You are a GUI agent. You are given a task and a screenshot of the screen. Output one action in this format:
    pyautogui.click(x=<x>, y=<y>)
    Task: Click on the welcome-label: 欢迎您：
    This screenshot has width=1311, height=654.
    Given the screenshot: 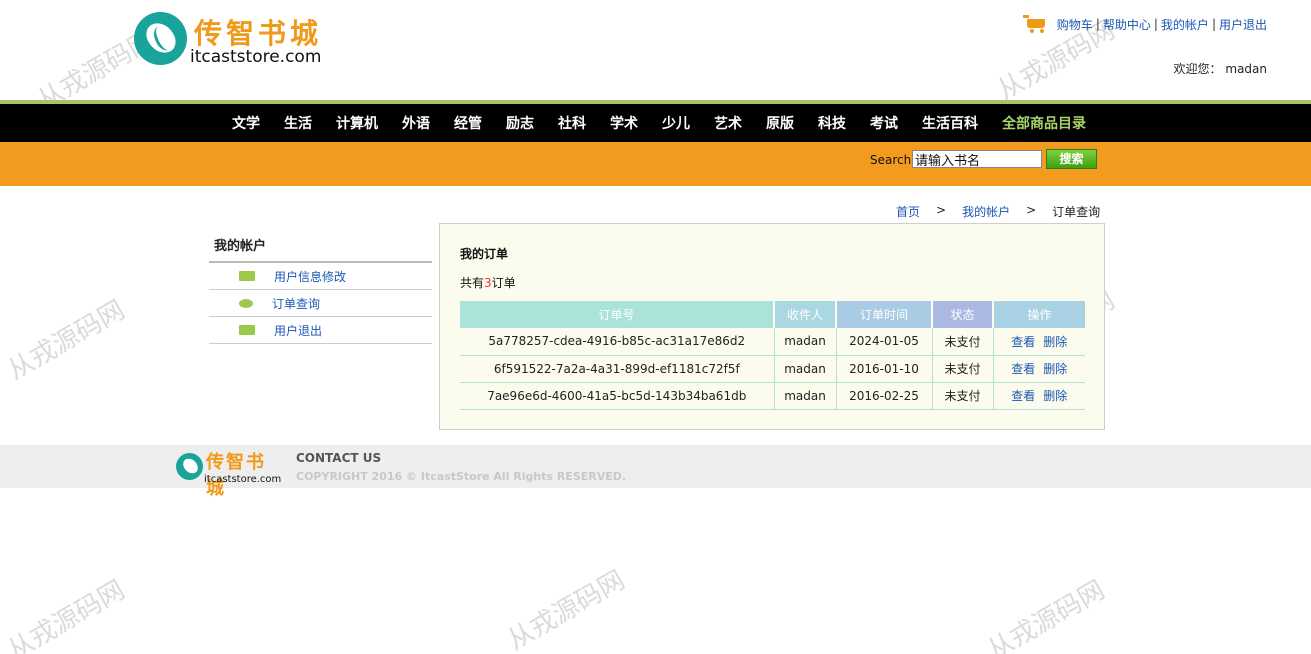 What is the action you would take?
    pyautogui.click(x=1197, y=69)
    